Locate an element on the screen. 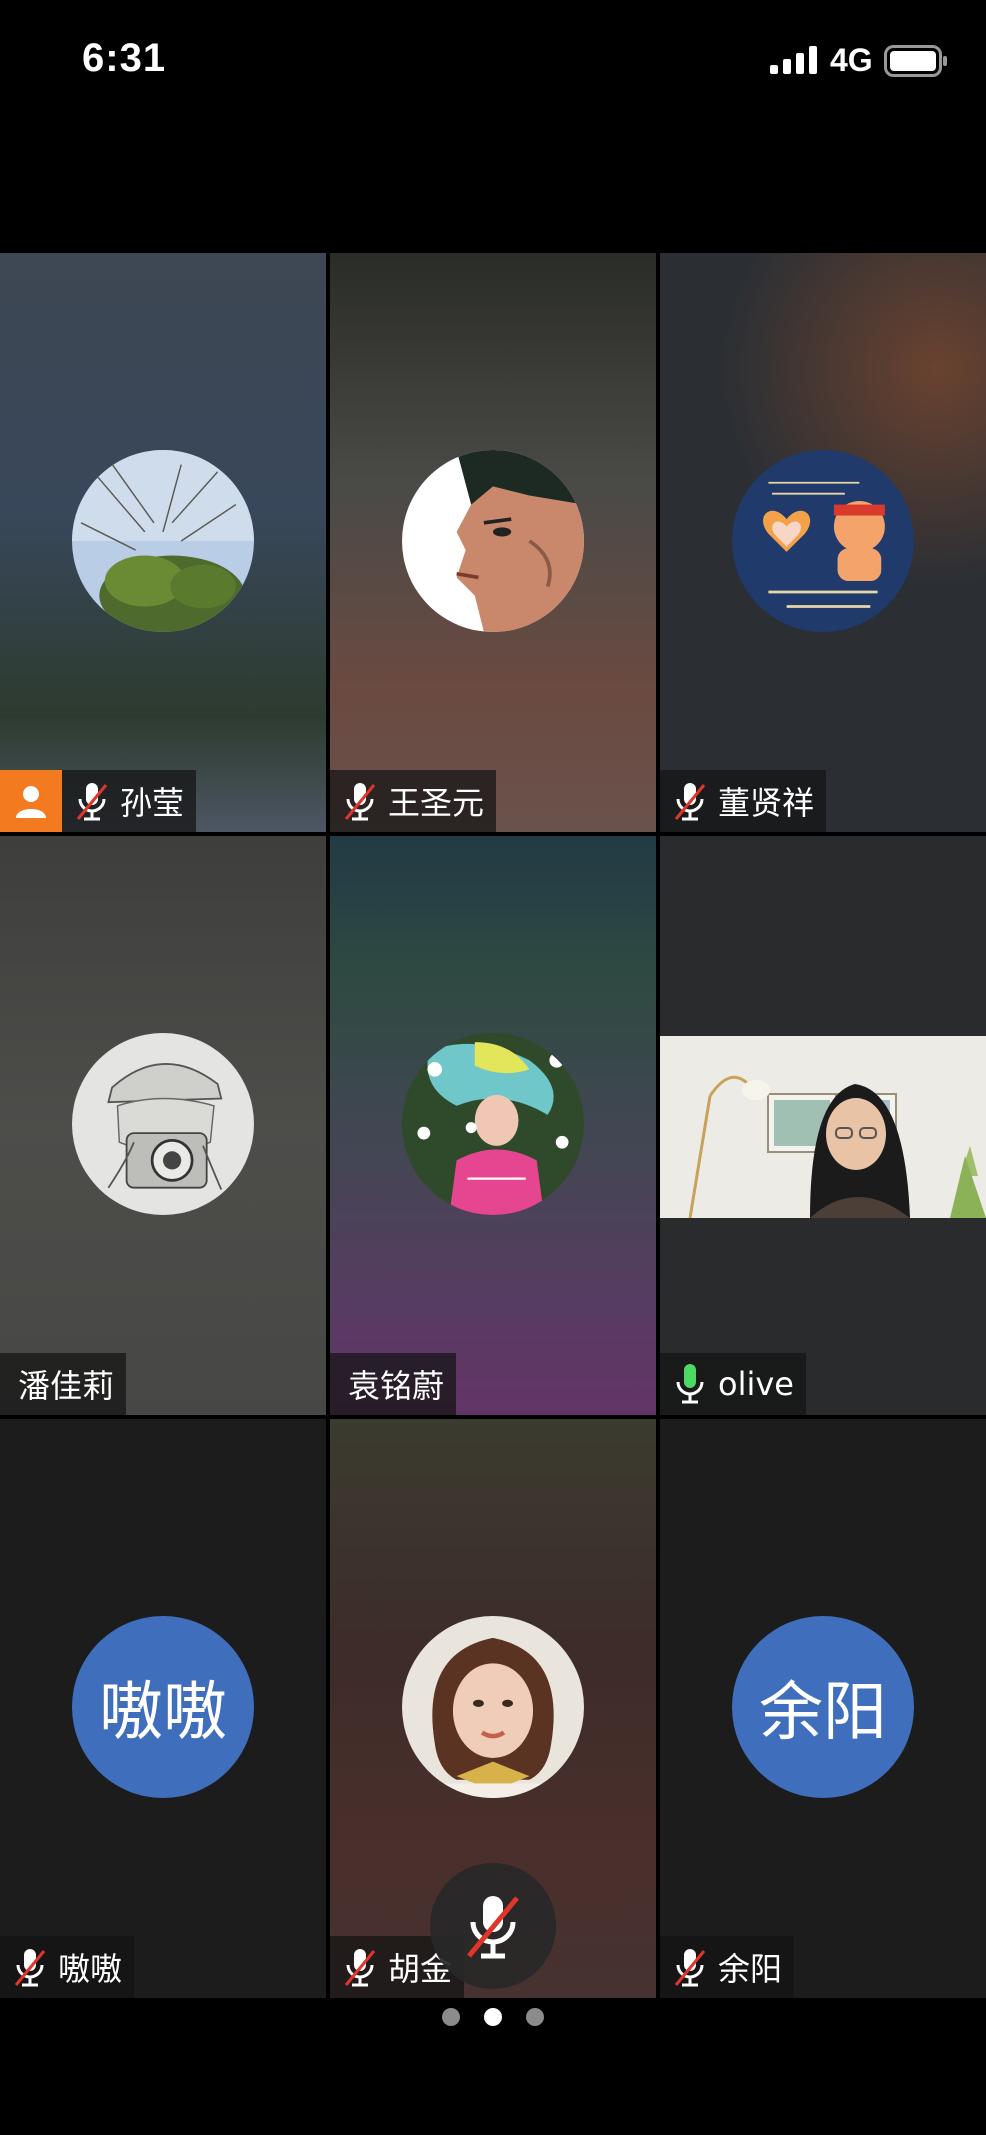 The image size is (986, 2135). participant-tile: olive is located at coordinates (823, 1125).